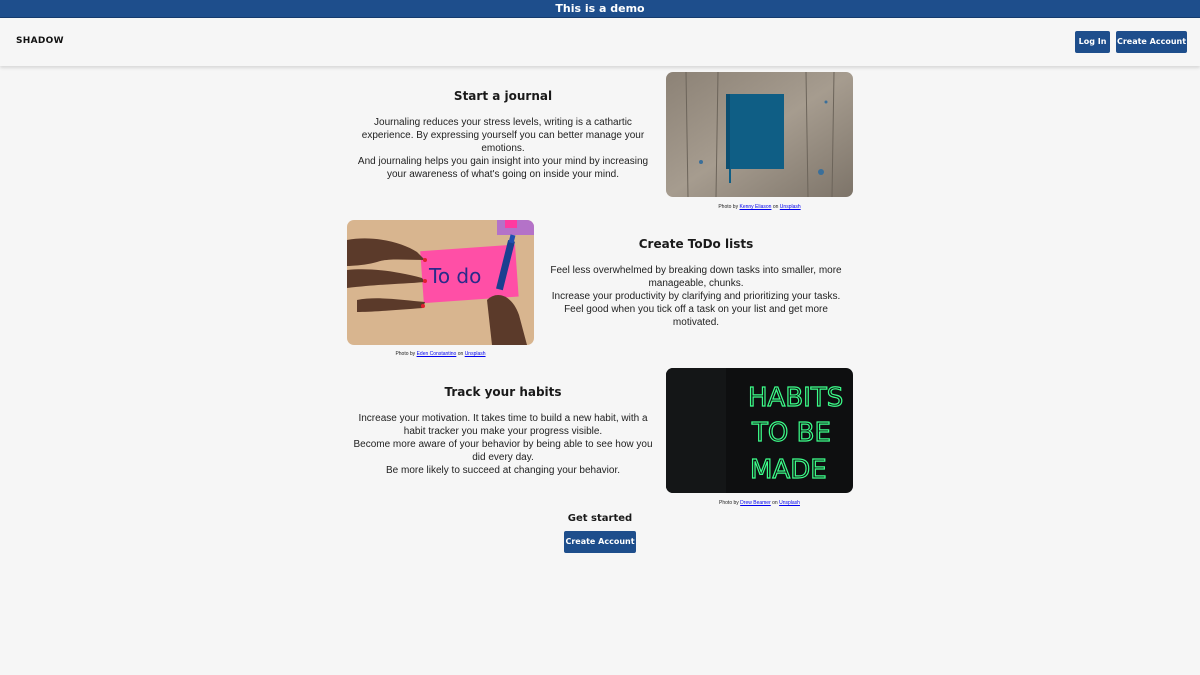  Describe the element at coordinates (600, 9) in the screenshot. I see `demo-banner: This is a demo` at that location.